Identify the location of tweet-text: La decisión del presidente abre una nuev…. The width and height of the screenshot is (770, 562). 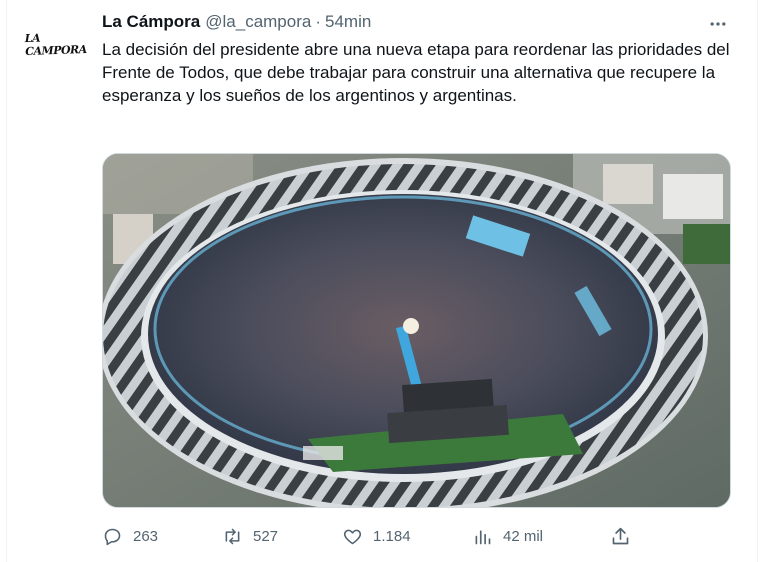
(416, 72).